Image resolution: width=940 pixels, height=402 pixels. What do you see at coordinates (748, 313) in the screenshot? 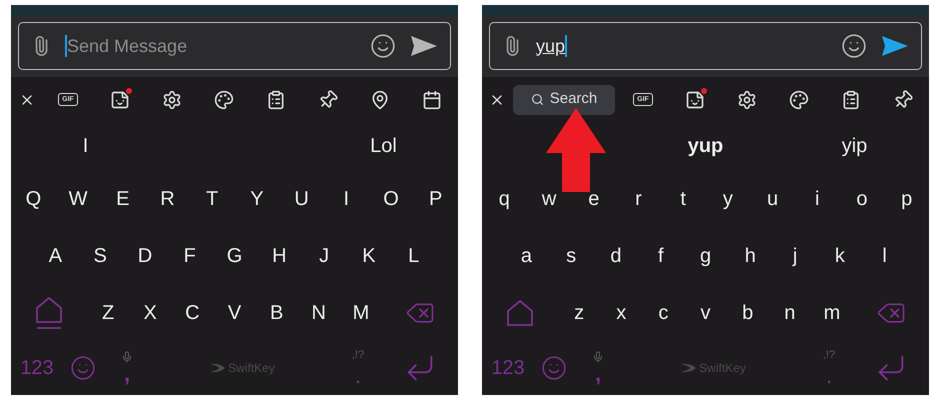
I see `letter-key: b` at bounding box center [748, 313].